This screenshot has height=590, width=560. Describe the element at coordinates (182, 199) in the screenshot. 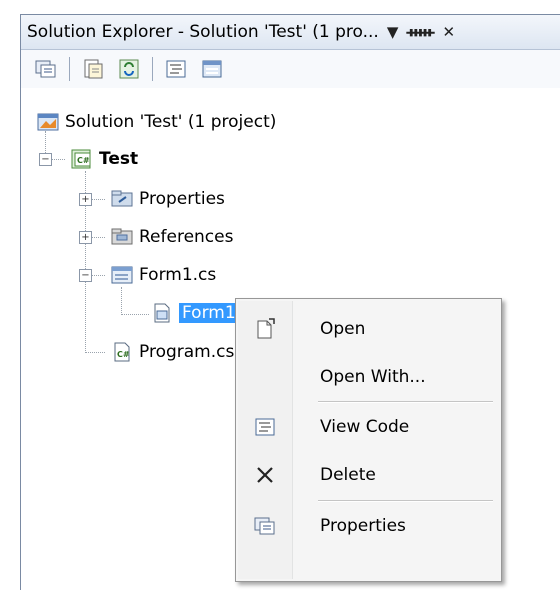

I see `tree-item-label: Properties` at that location.